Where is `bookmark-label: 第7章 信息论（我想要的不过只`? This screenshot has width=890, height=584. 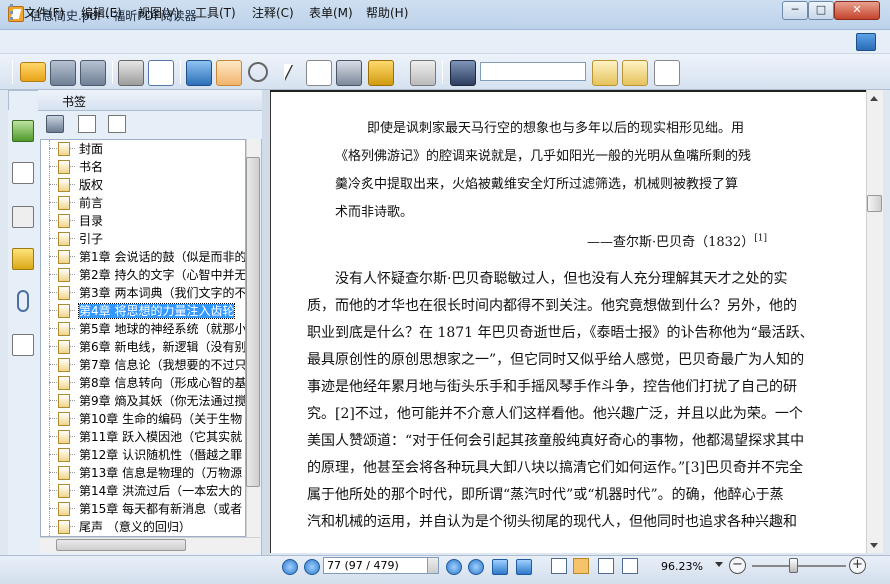
bookmark-label: 第7章 信息论（我想要的不过只 is located at coordinates (162, 365).